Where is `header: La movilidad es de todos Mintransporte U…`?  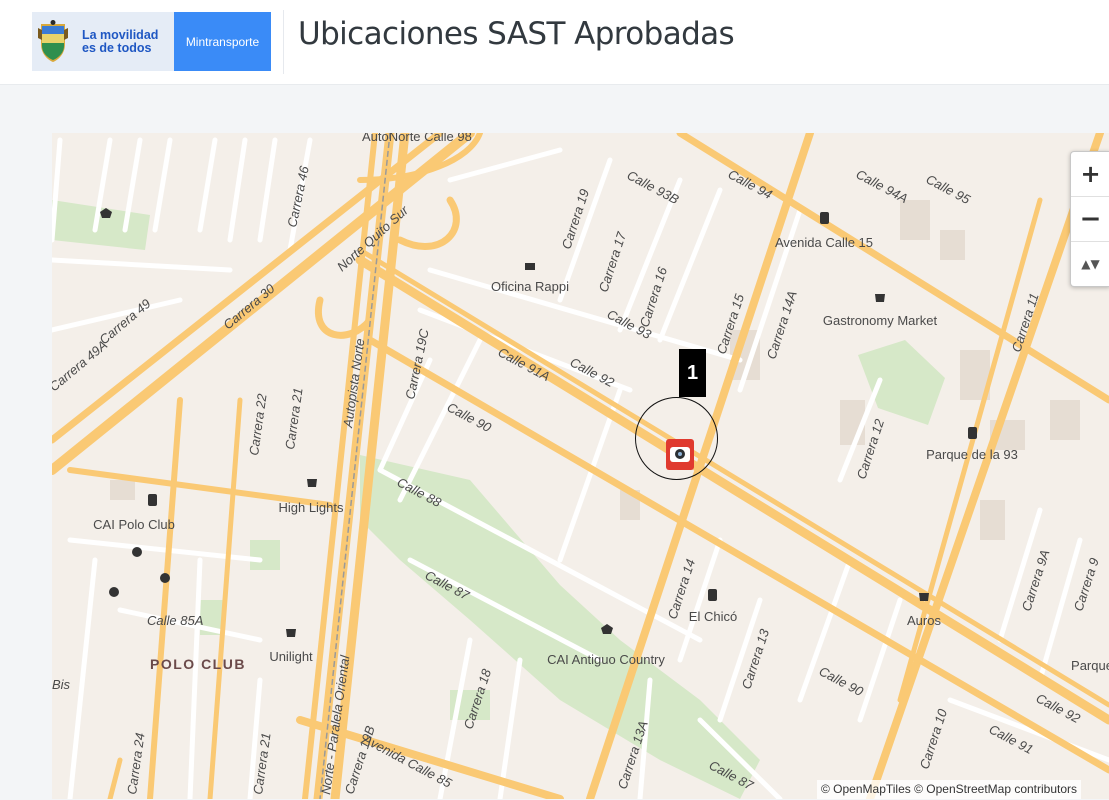
header: La movilidad es de todos Mintransporte U… is located at coordinates (554, 42).